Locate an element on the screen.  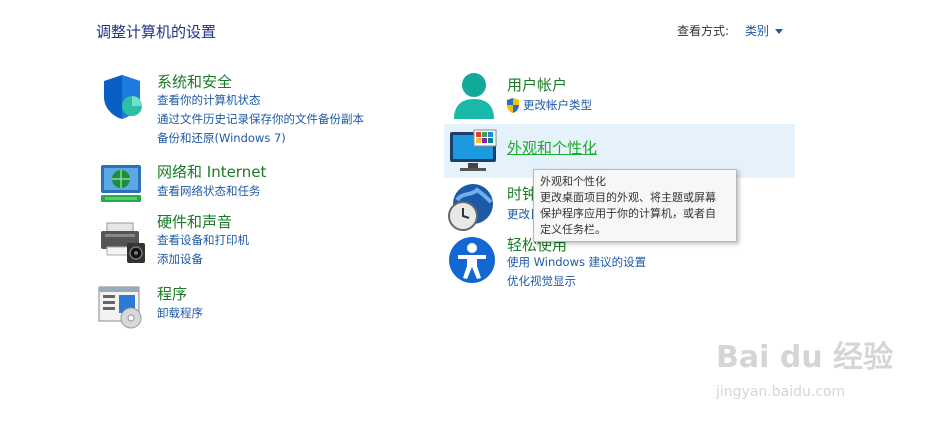
tooltip-line-2: 保护程序应用于你的计算机，或者自 is located at coordinates (628, 213).